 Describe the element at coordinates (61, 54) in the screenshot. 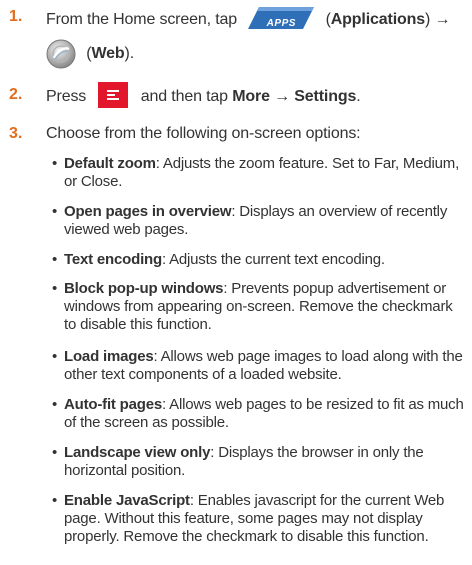

I see `web-globe-icon` at that location.